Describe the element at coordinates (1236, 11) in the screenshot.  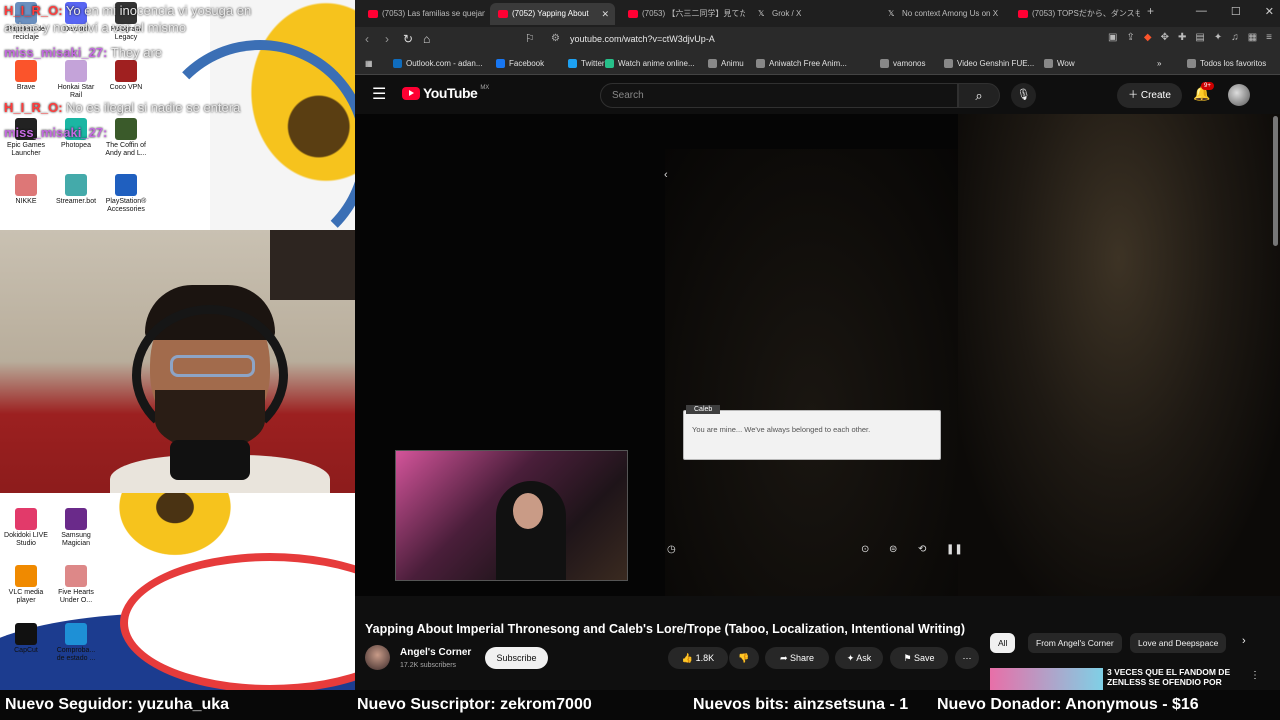
I see `maximize-icon: ☐` at that location.